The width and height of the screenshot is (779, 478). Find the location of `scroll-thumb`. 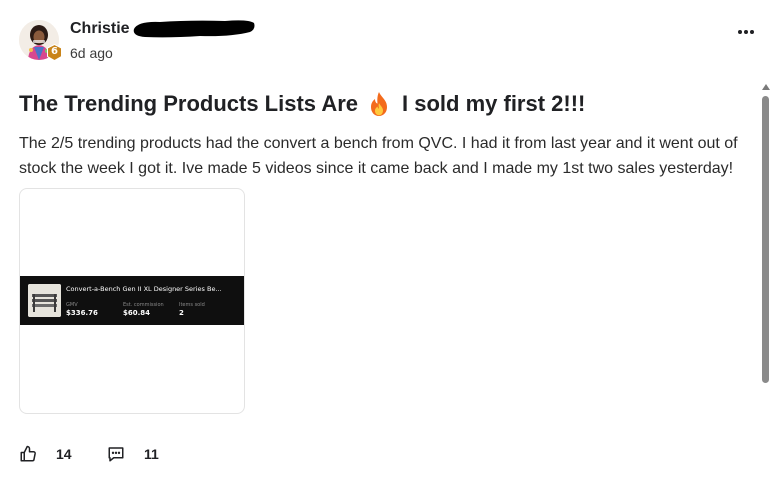

scroll-thumb is located at coordinates (765, 239).